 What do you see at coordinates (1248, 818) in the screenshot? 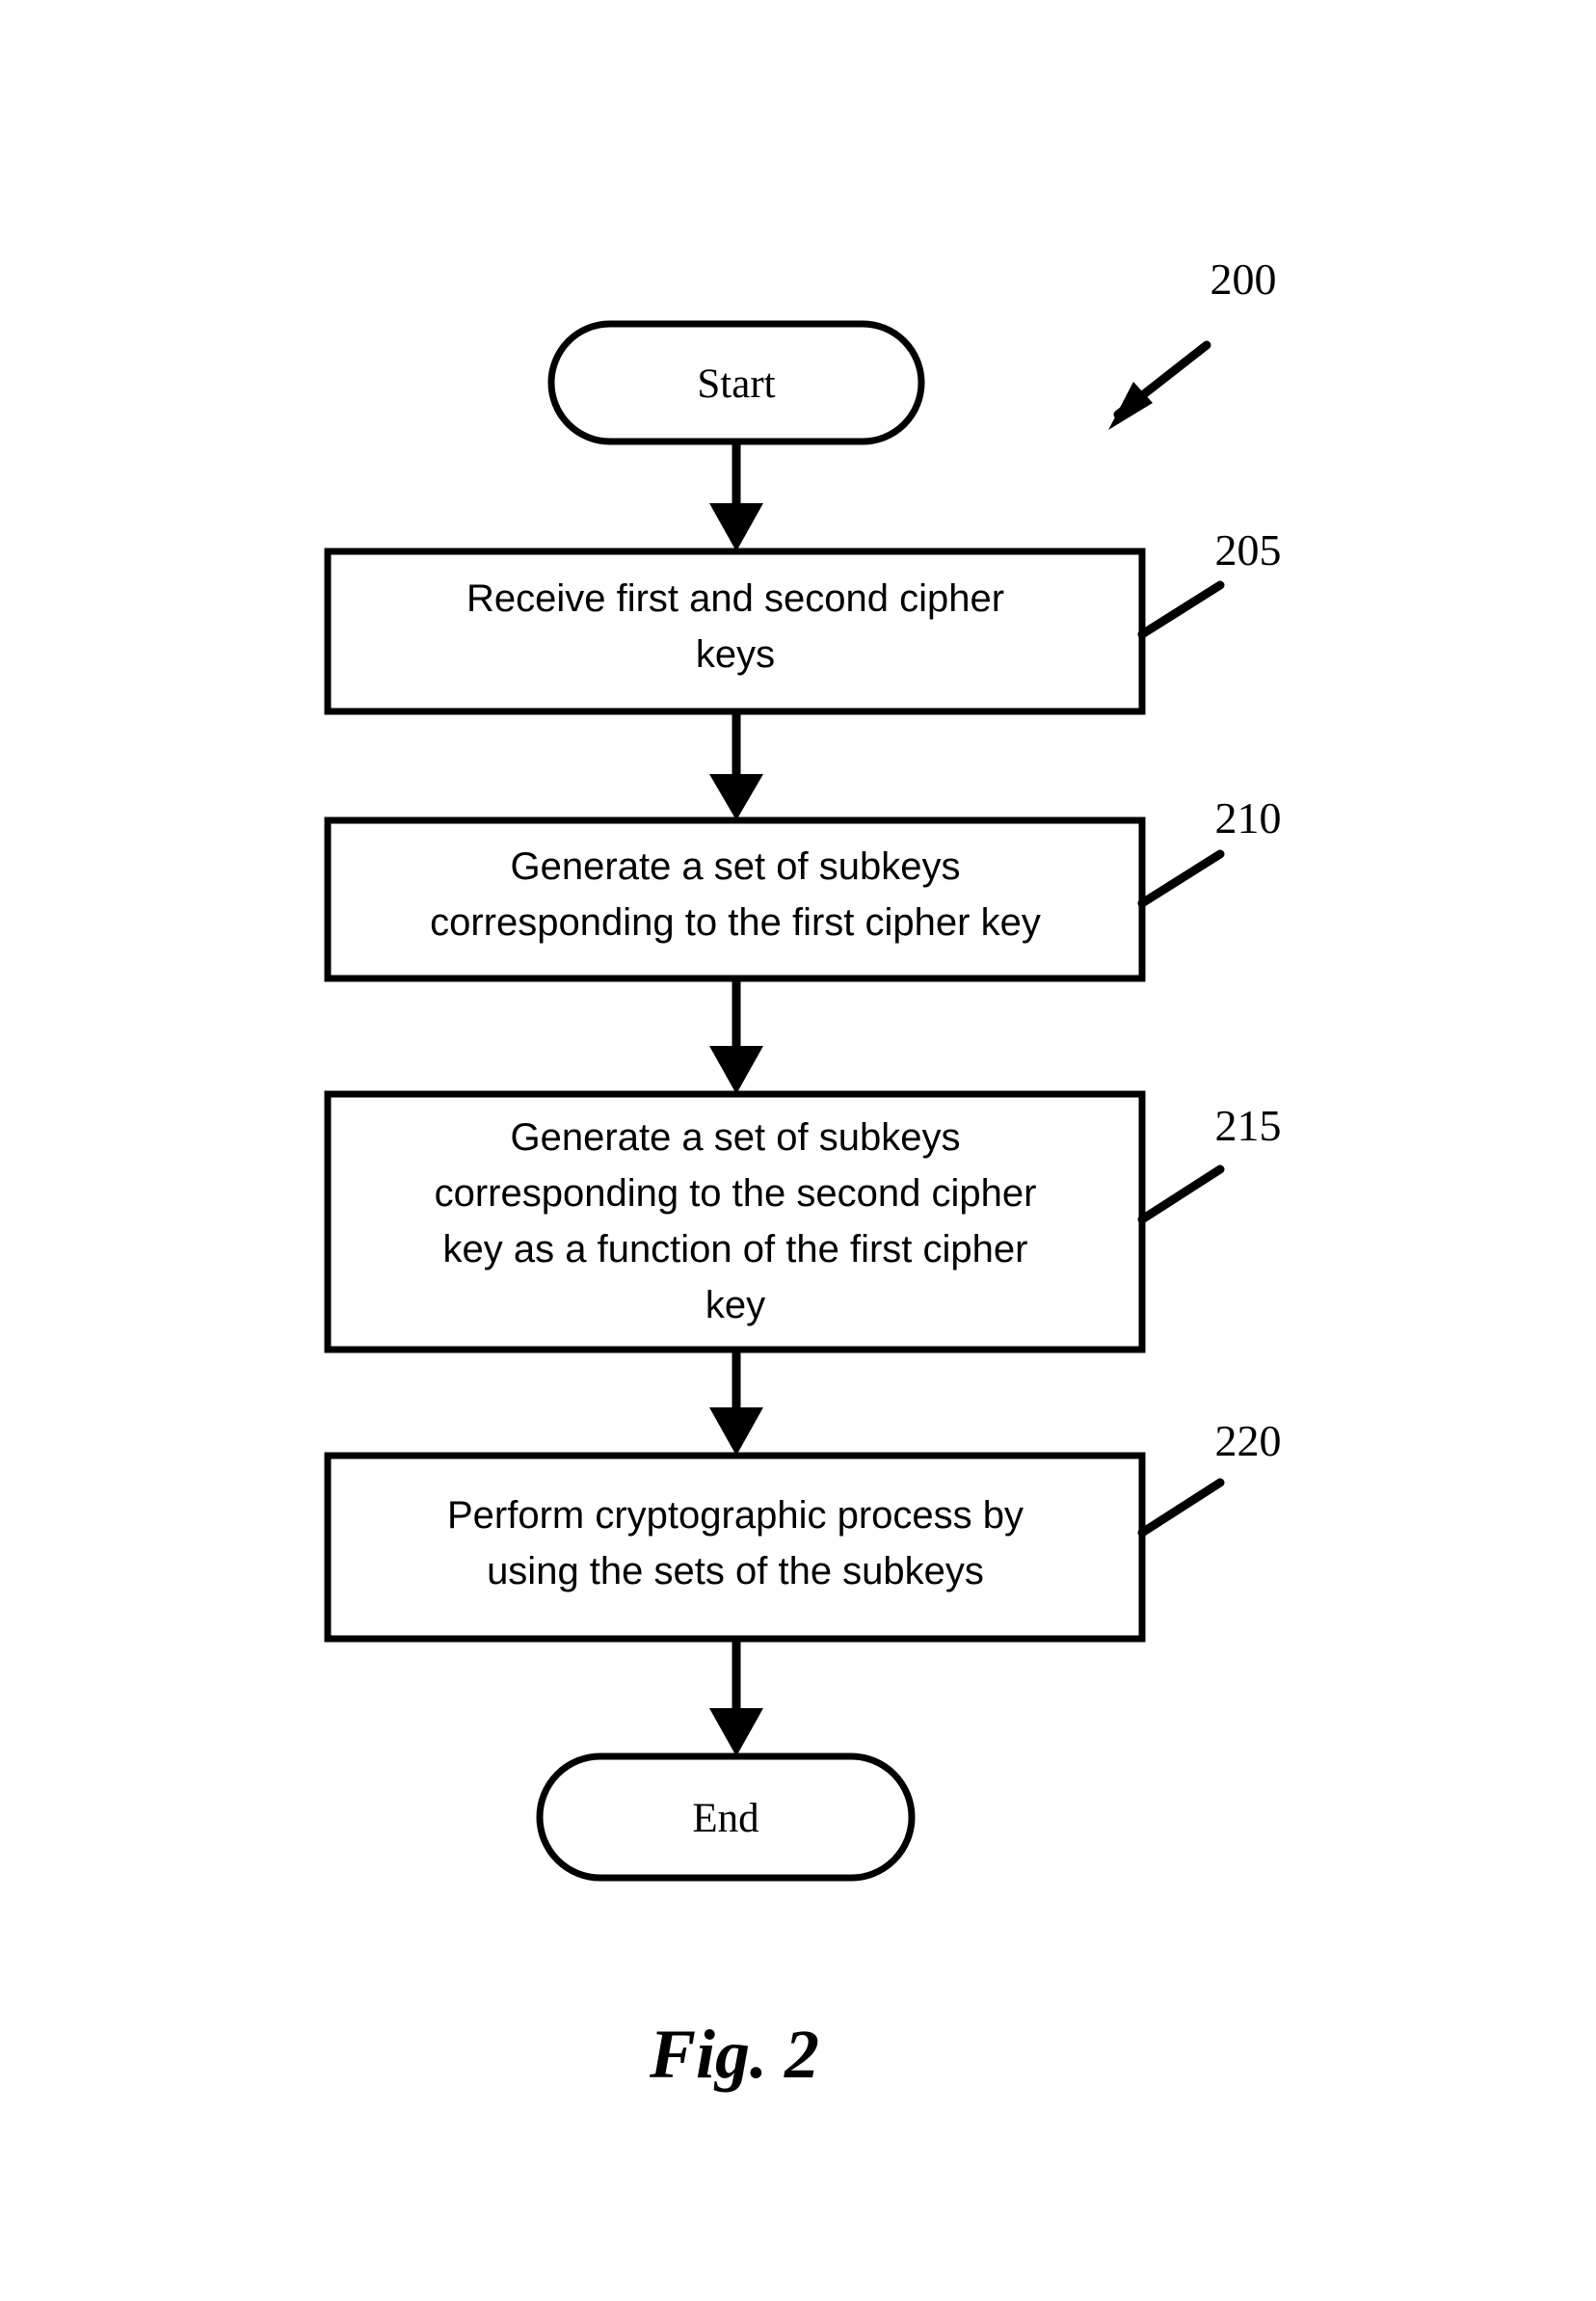
I see `reference-numeral-210: 210` at bounding box center [1248, 818].